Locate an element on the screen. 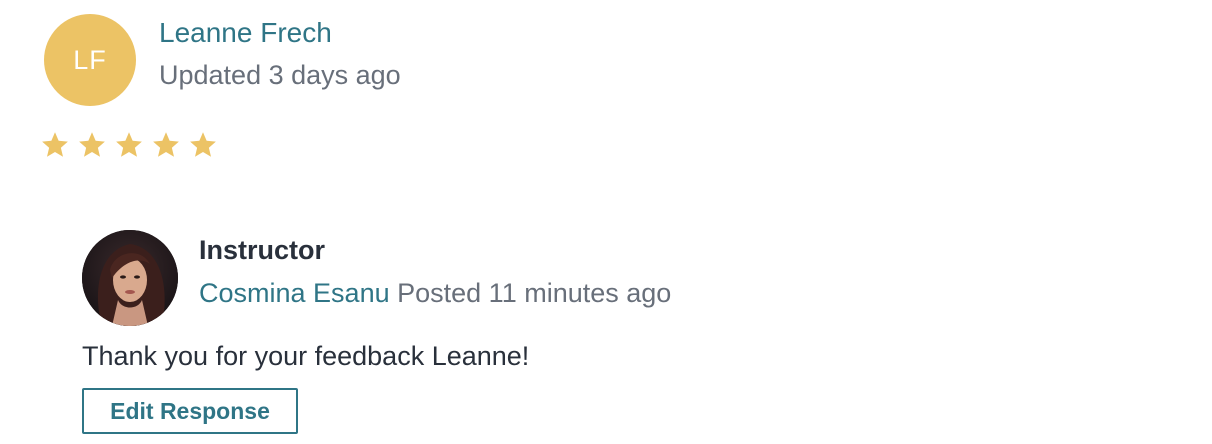 The height and width of the screenshot is (444, 1212). review-updated-time: Updated 3 days ago is located at coordinates (280, 75).